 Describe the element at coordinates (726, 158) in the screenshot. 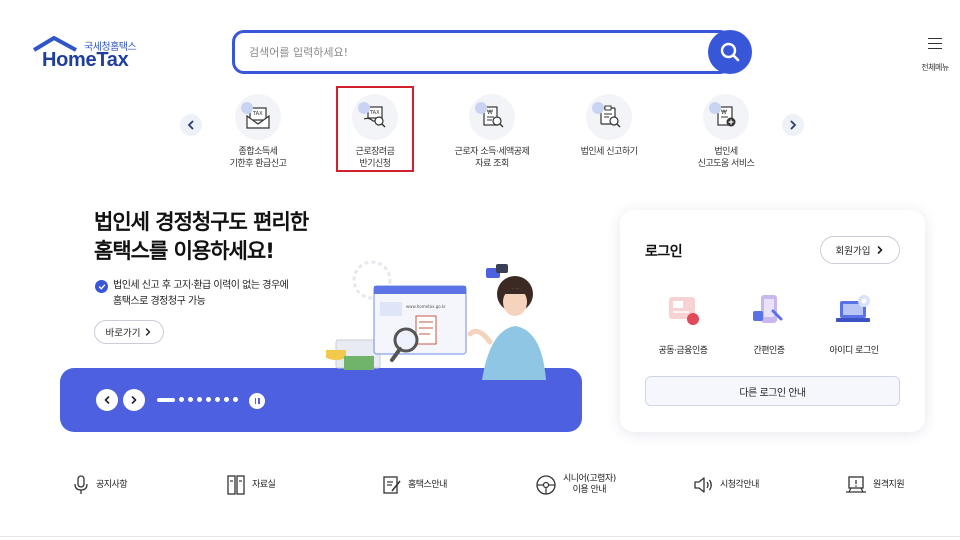

I see `quick-item-label: 법인세 신고도움 서비스` at that location.